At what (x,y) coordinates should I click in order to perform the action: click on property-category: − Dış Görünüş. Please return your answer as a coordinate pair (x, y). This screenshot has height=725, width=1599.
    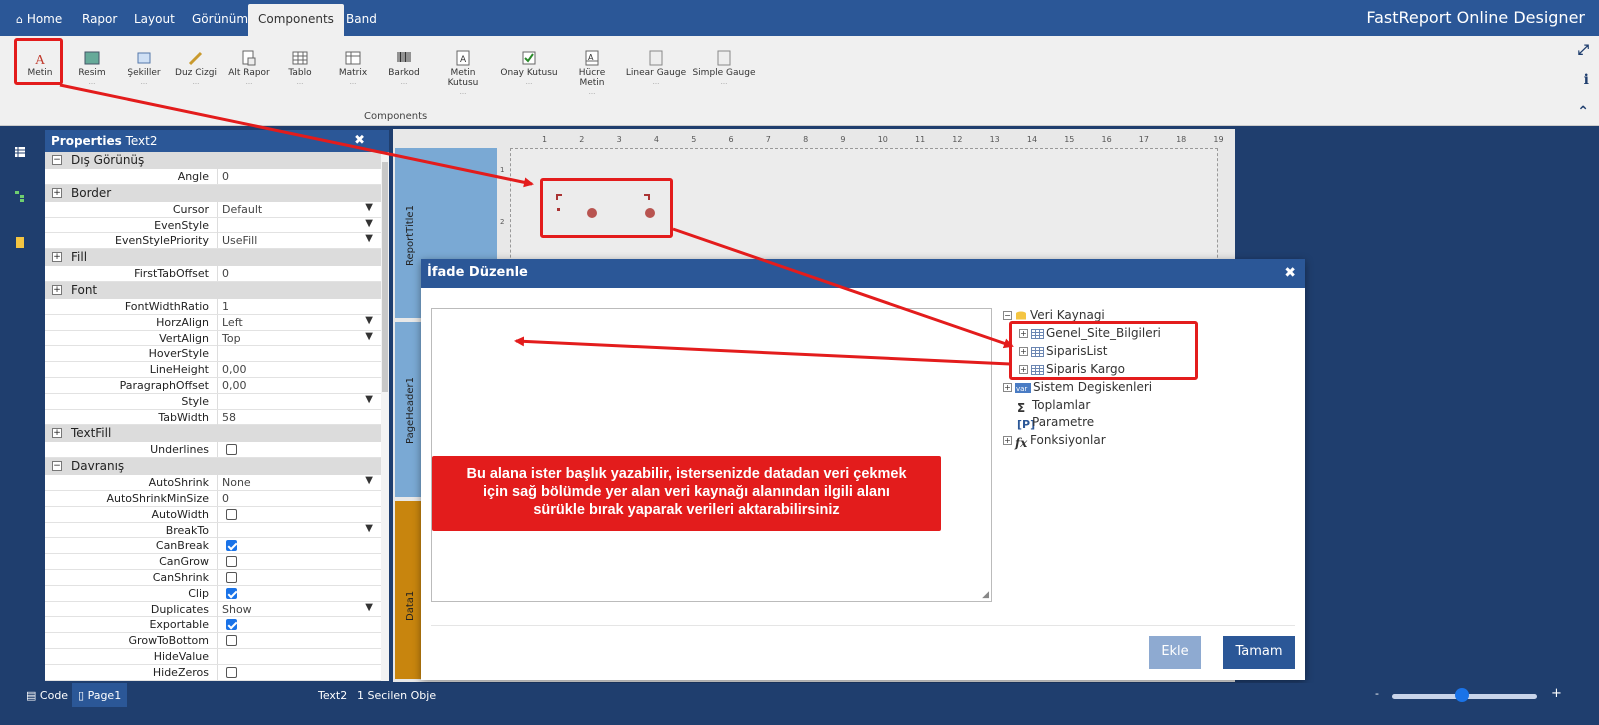
    Looking at the image, I should click on (217, 160).